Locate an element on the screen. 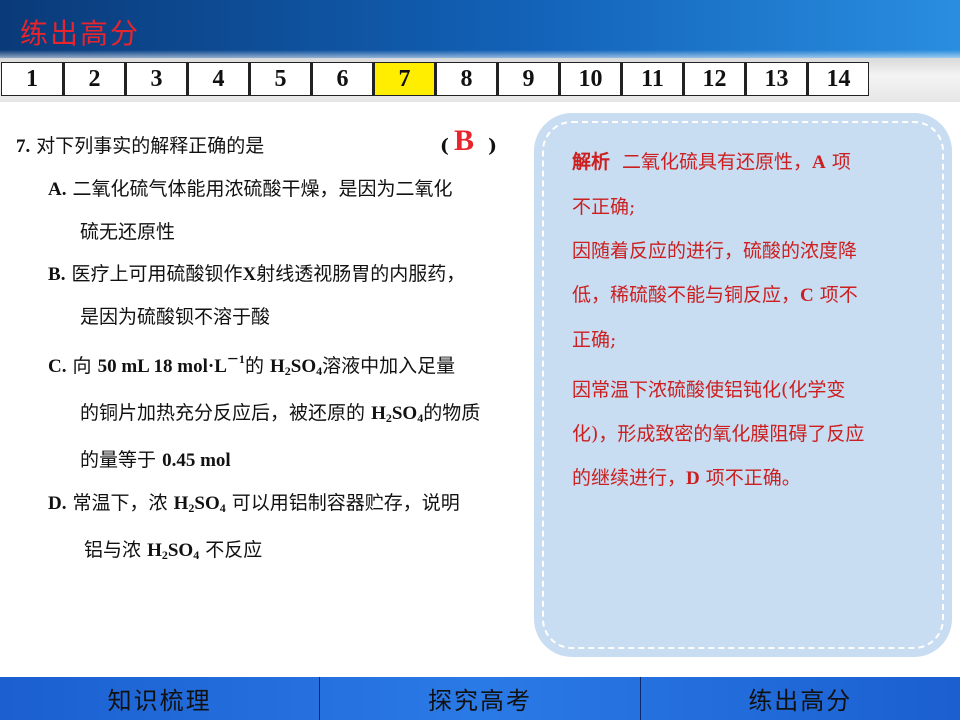 This screenshot has width=960, height=720. option-d: D. 常温下，浓 H2SO4 可以用铝制容器贮存，说明 is located at coordinates (276, 505).